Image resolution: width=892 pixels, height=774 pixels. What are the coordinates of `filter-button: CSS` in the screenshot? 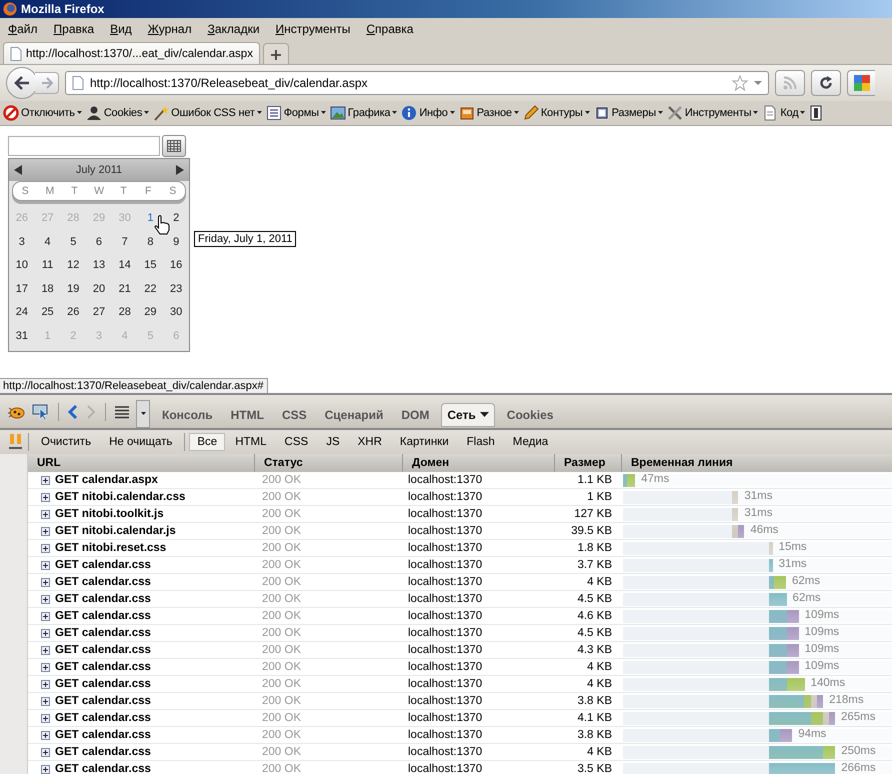 It's located at (296, 442).